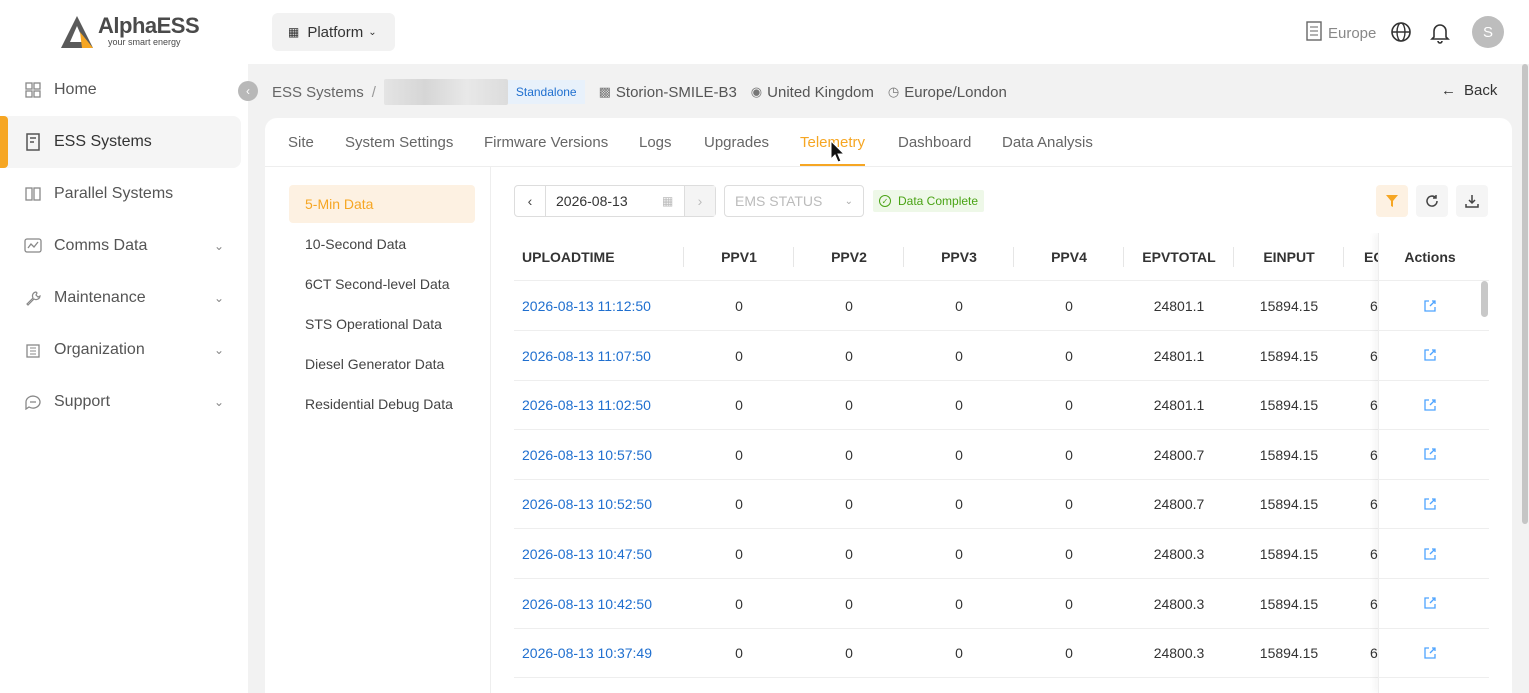 The image size is (1529, 693). Describe the element at coordinates (100, 297) in the screenshot. I see `sidebar-item-label: Maintenance` at that location.